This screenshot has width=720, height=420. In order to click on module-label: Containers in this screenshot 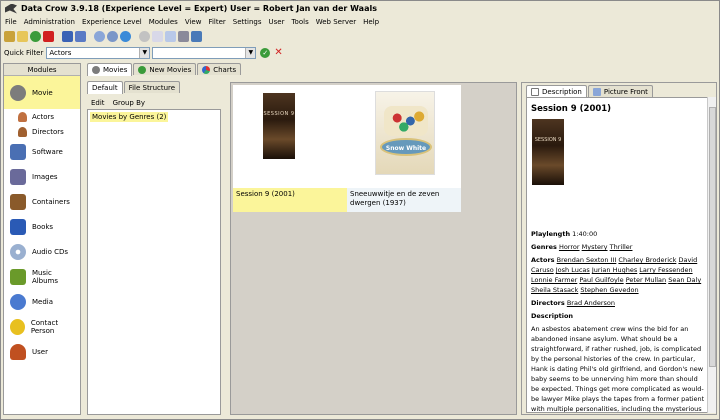, I will do `click(51, 201)`.